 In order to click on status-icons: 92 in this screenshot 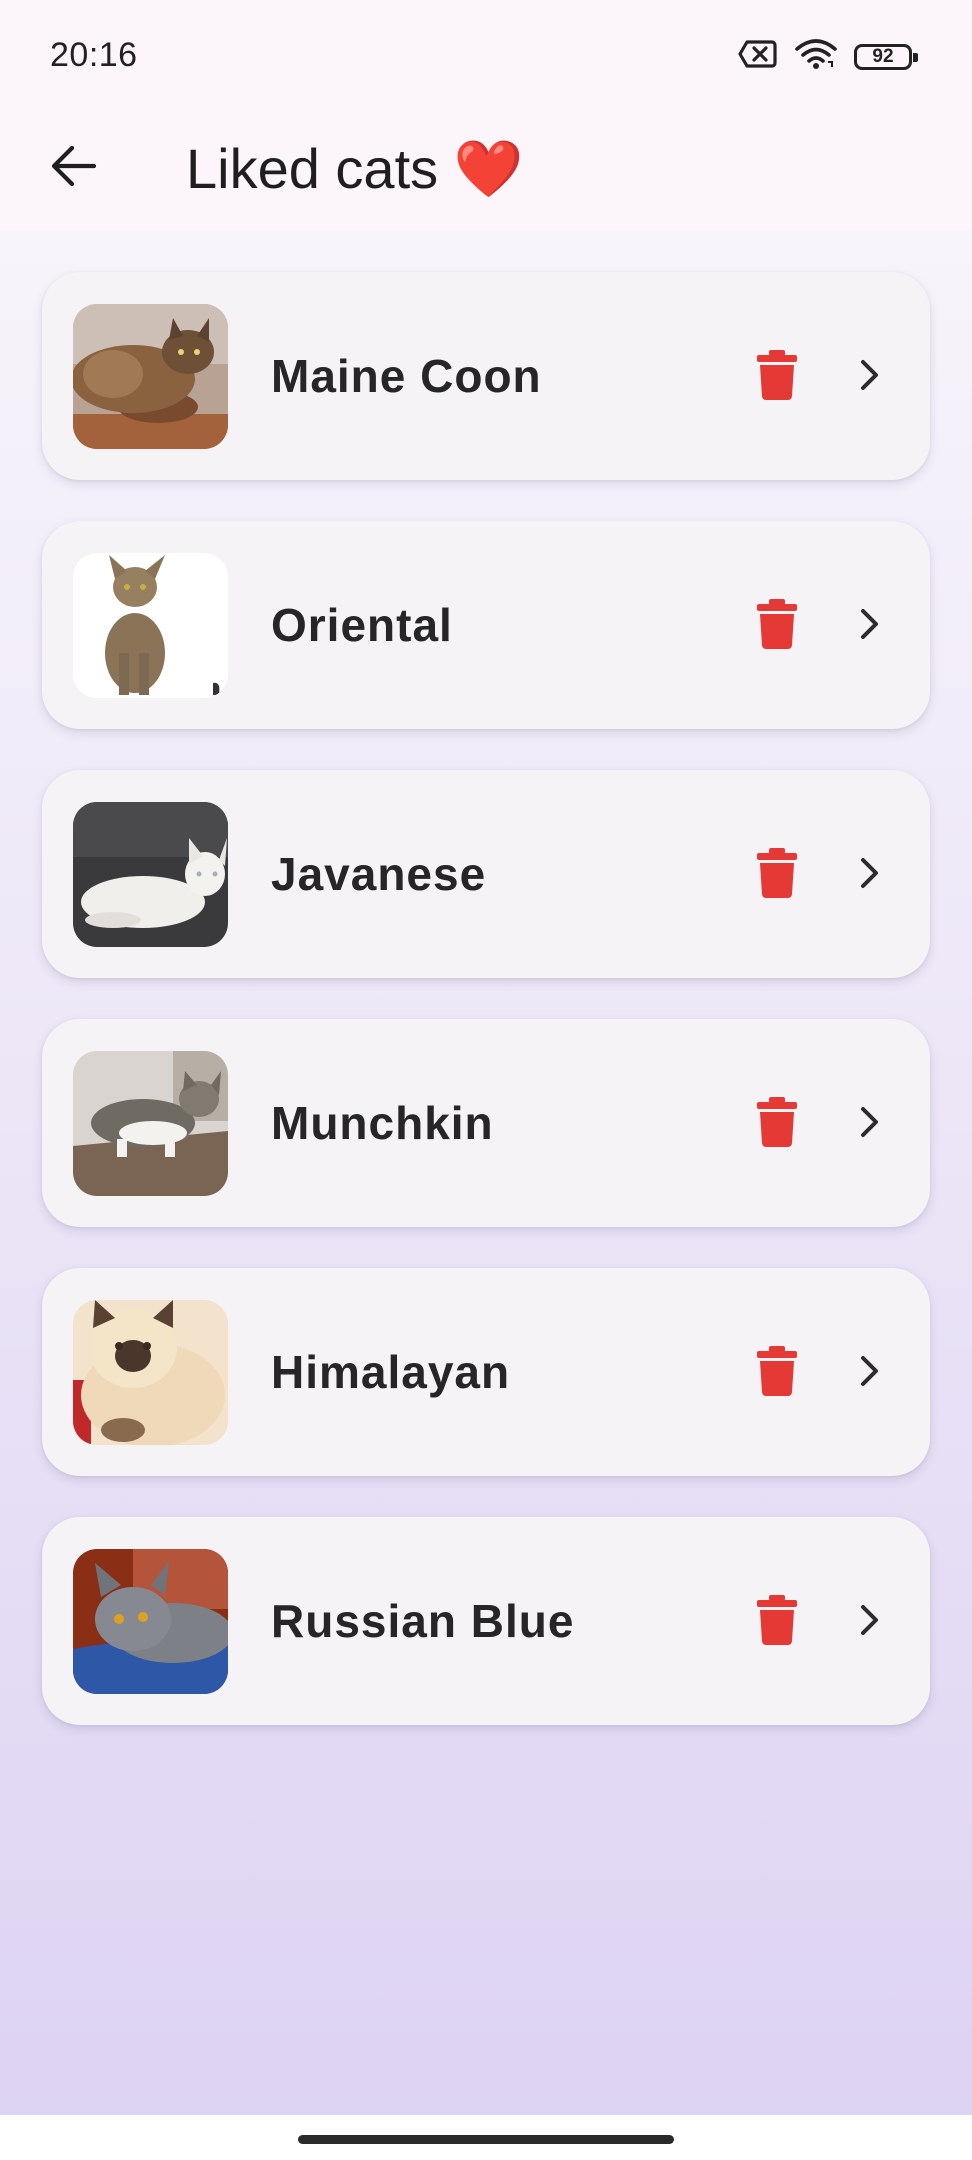, I will do `click(828, 56)`.